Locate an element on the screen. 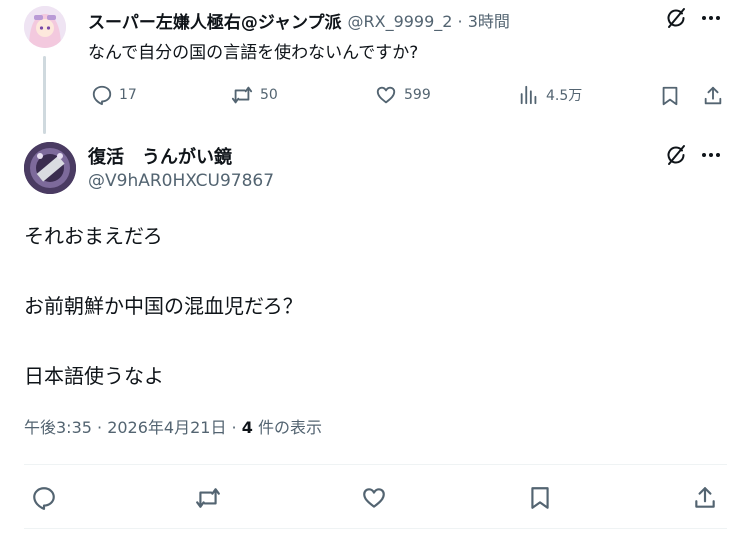  like-button is located at coordinates (374, 498).